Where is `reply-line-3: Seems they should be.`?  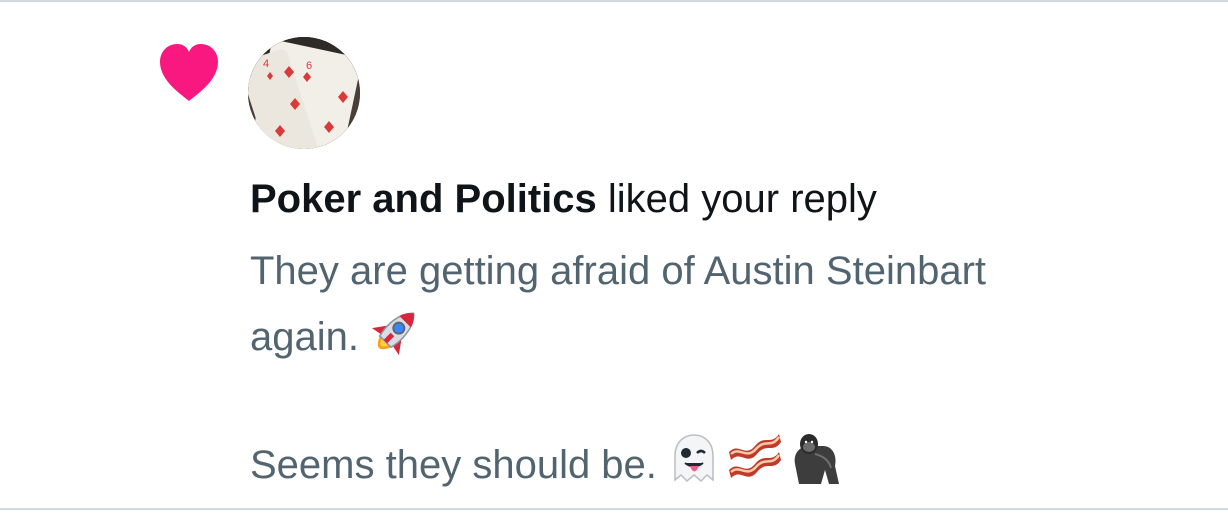 reply-line-3: Seems they should be. is located at coordinates (730, 463).